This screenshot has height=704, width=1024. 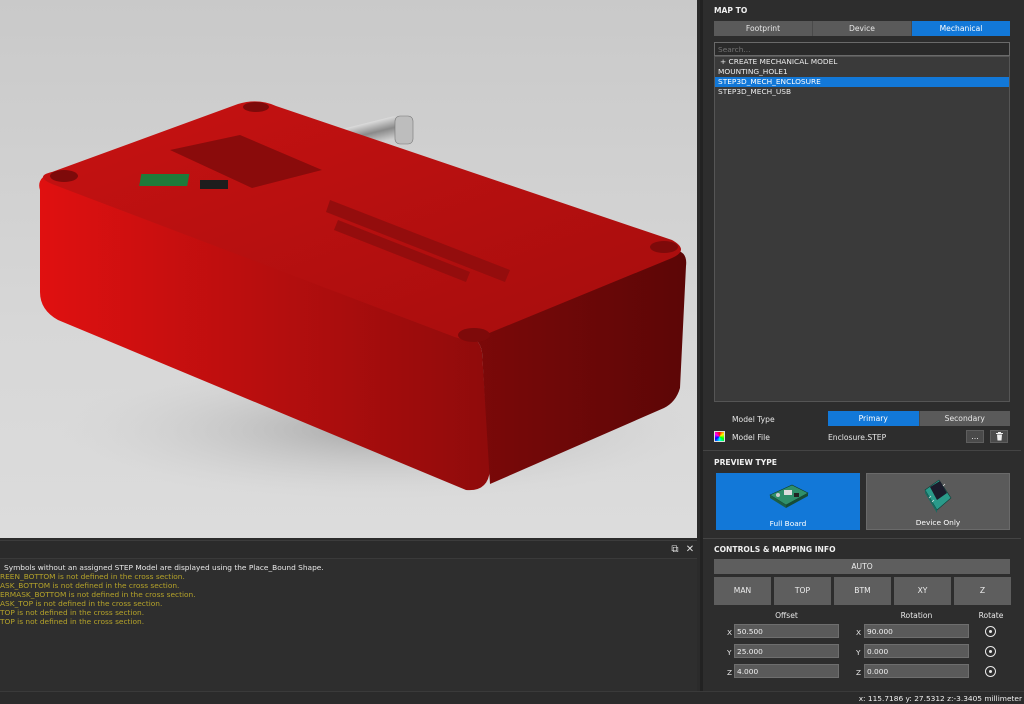 What do you see at coordinates (961, 28) in the screenshot?
I see `tab-mechanical: Mechanical` at bounding box center [961, 28].